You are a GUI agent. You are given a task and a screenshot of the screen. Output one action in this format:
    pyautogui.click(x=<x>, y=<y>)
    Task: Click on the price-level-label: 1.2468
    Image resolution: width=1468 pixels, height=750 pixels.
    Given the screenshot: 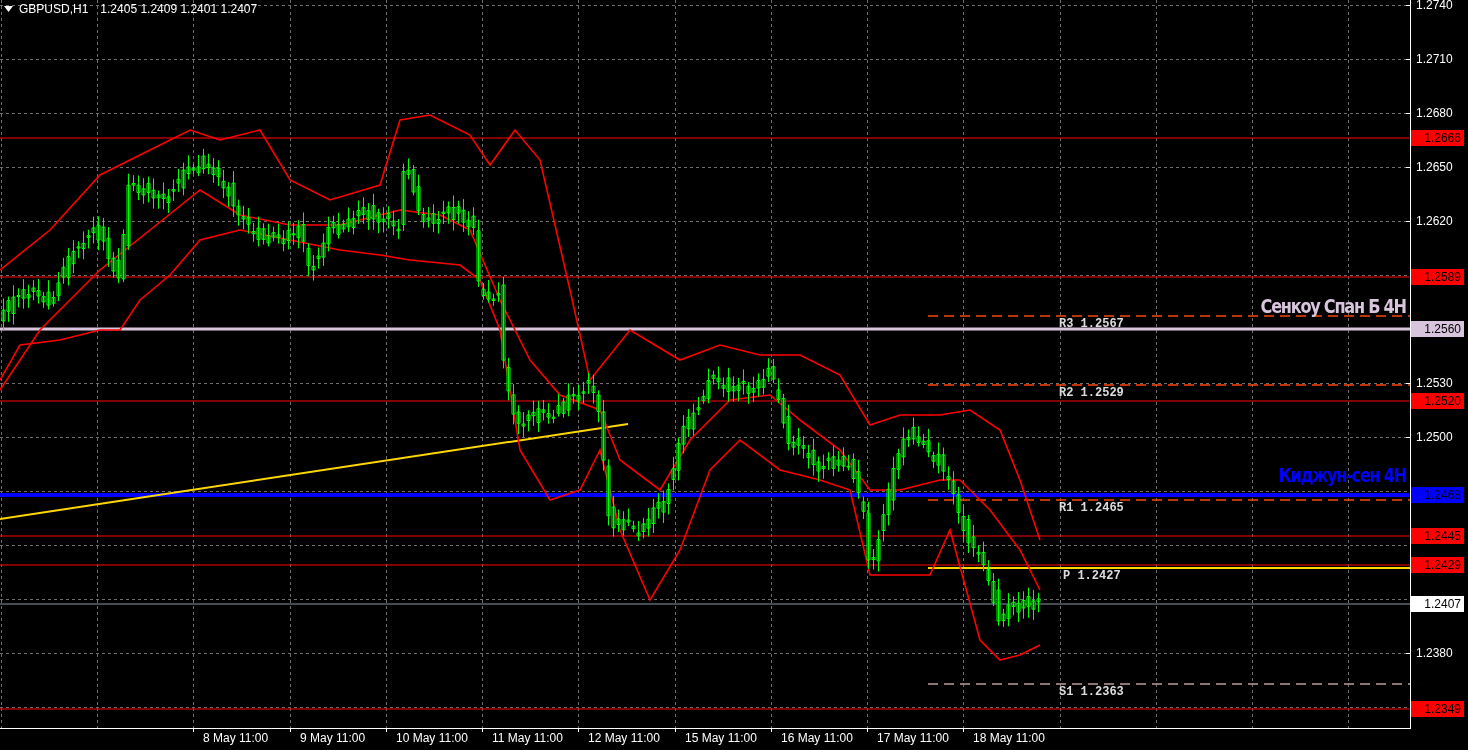 What is the action you would take?
    pyautogui.click(x=1437, y=495)
    